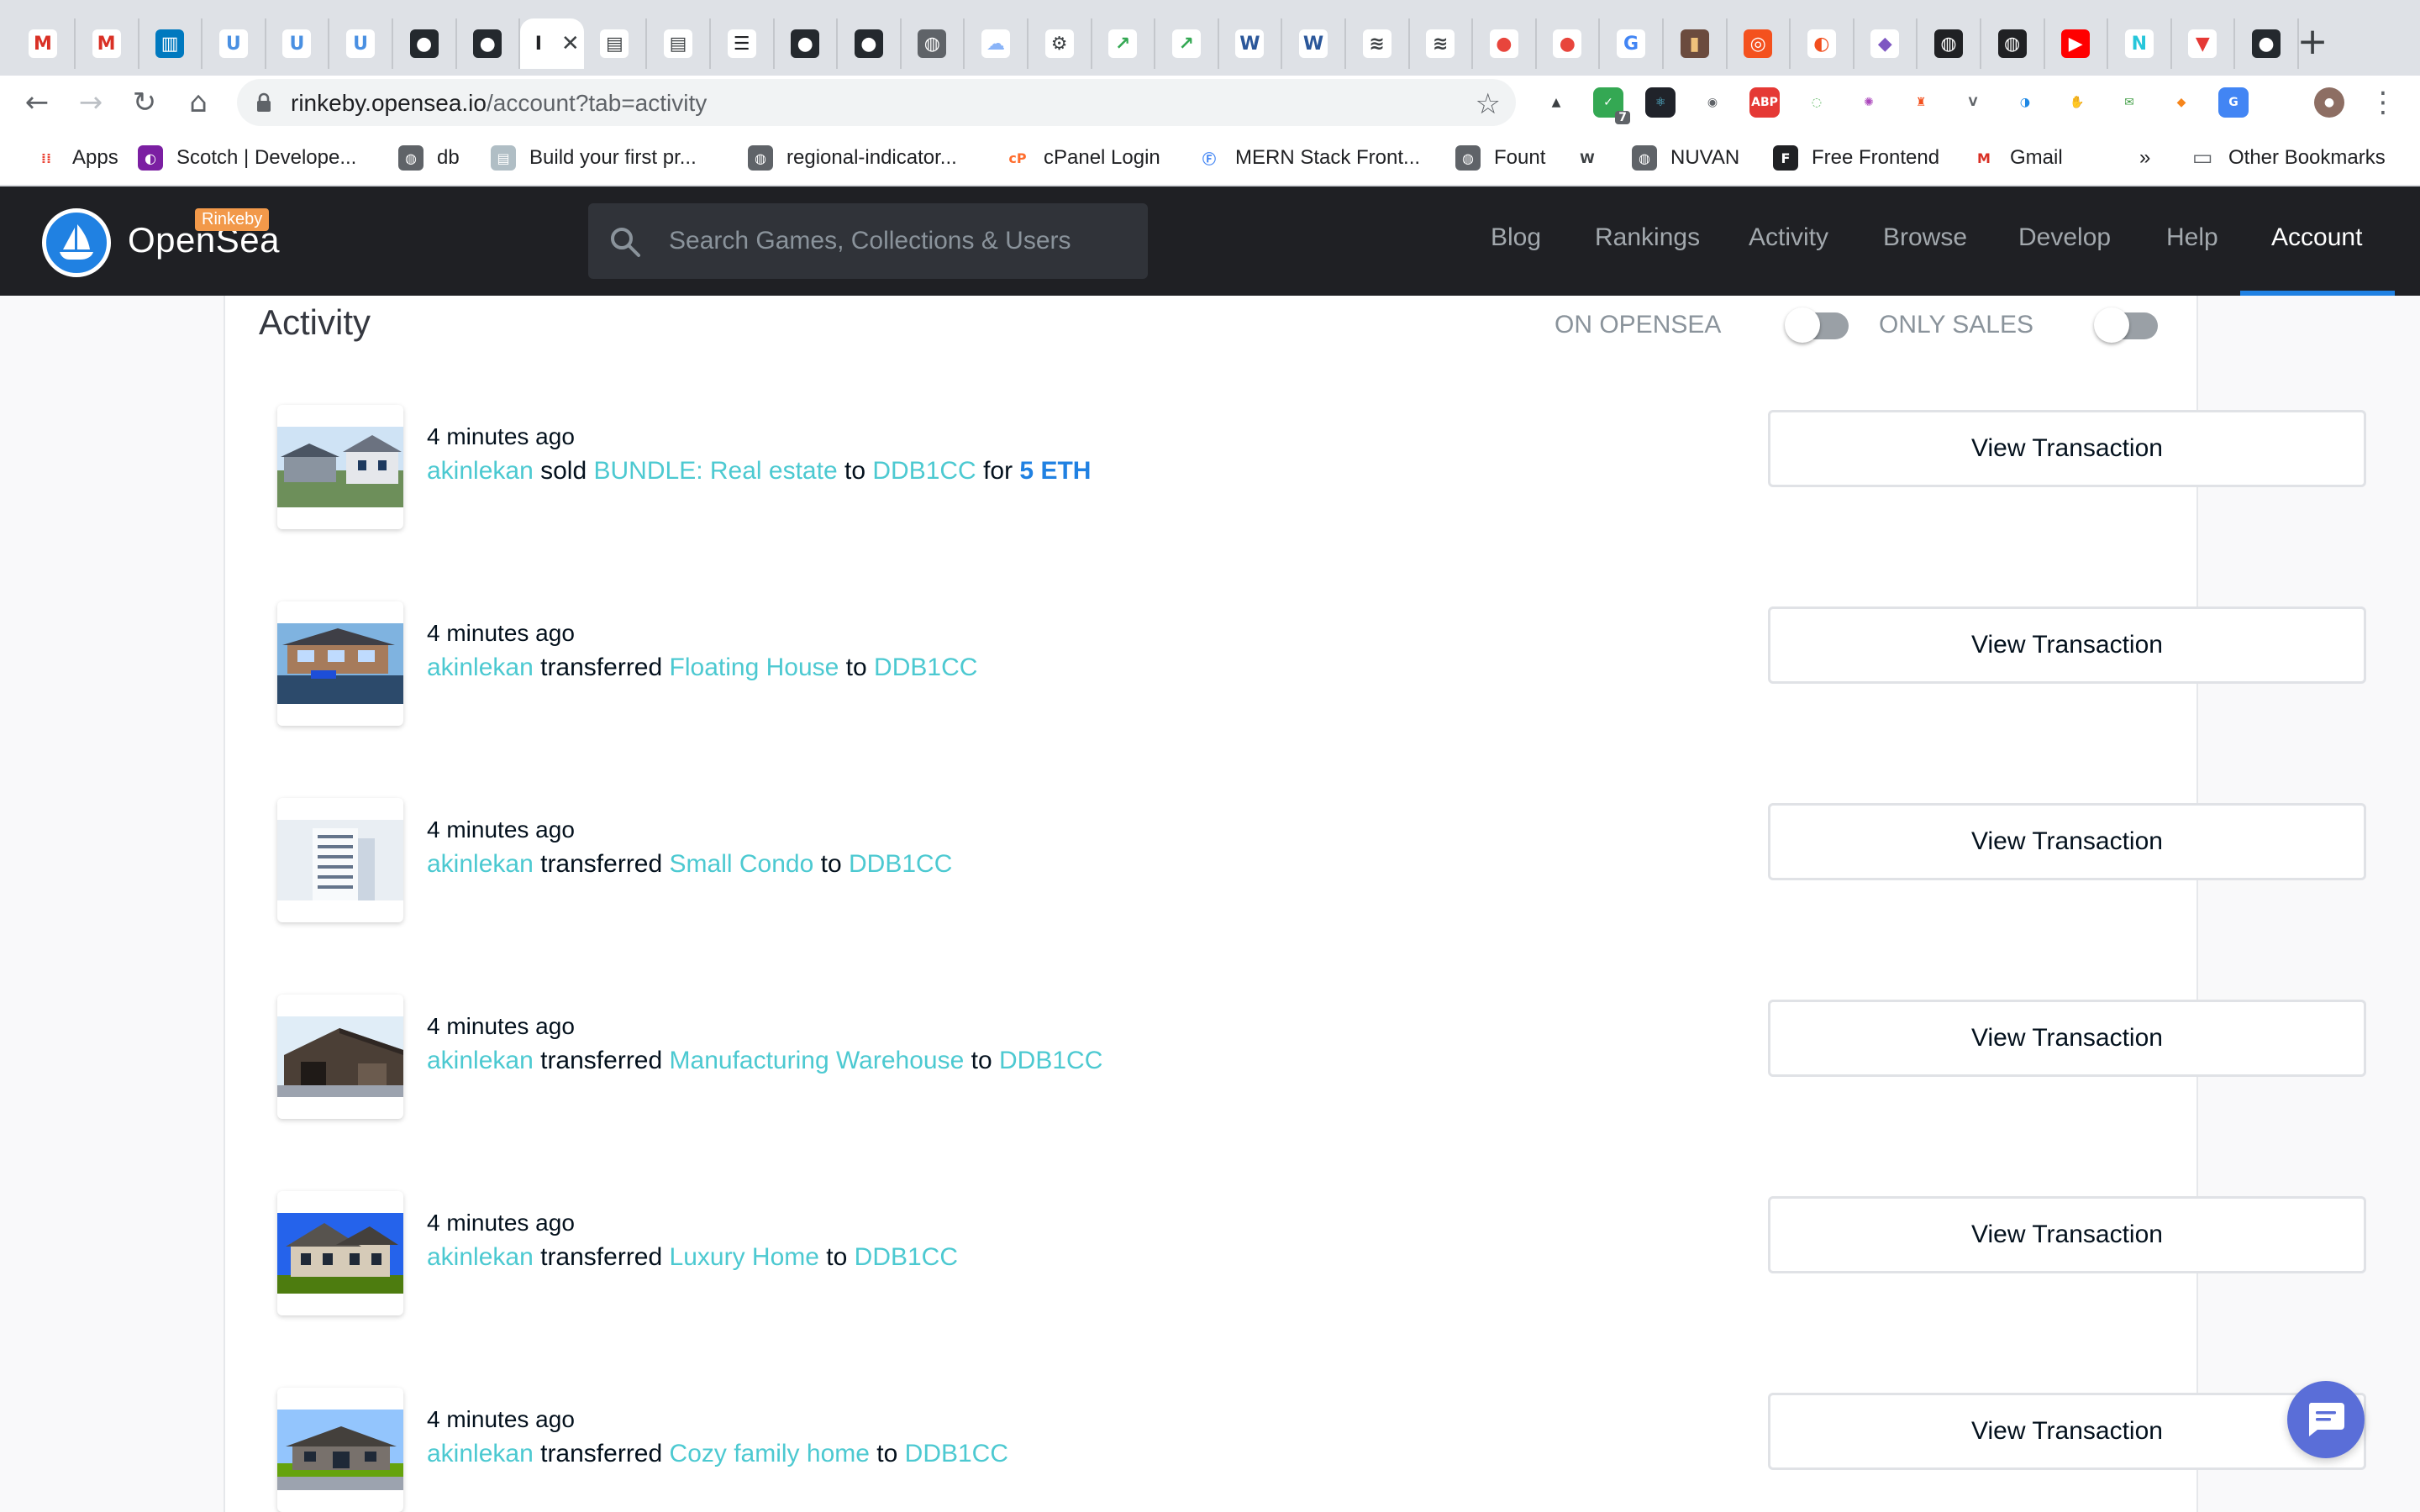  Describe the element at coordinates (2145, 158) in the screenshot. I see `bookmarks-overflow: »` at that location.